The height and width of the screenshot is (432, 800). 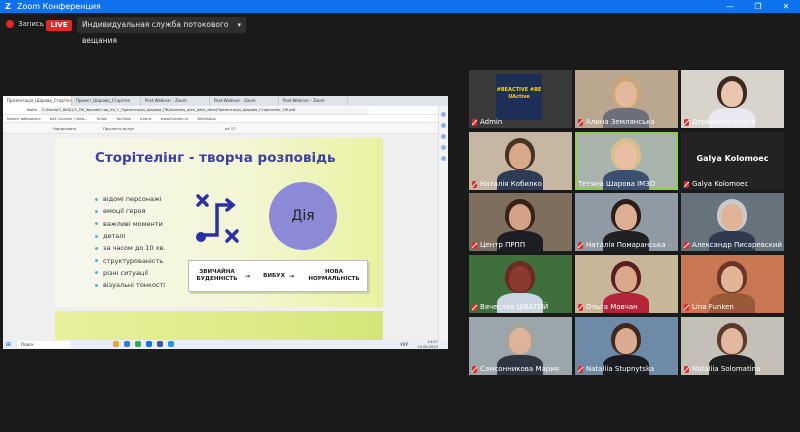 What do you see at coordinates (274, 275) in the screenshot?
I see `flow-mid-label: ВИБУХ` at bounding box center [274, 275].